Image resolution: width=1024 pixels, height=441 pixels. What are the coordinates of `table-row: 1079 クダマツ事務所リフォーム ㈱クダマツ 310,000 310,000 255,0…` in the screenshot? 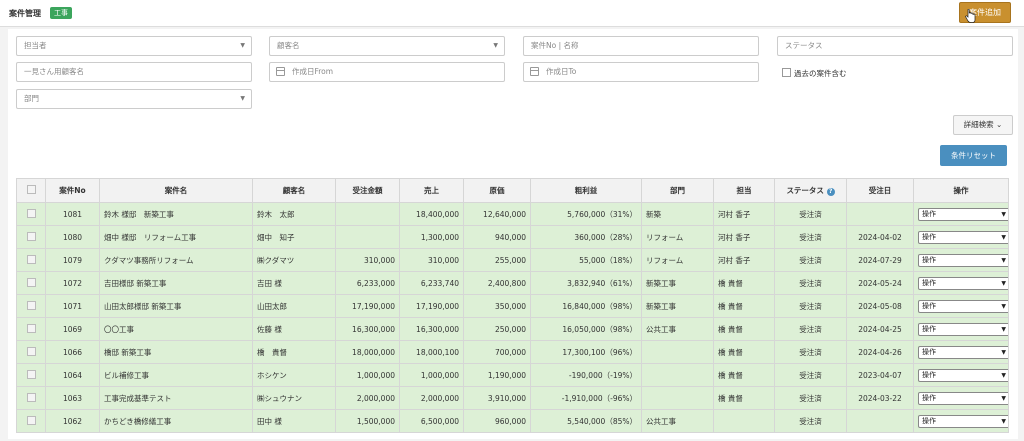 It's located at (512, 260).